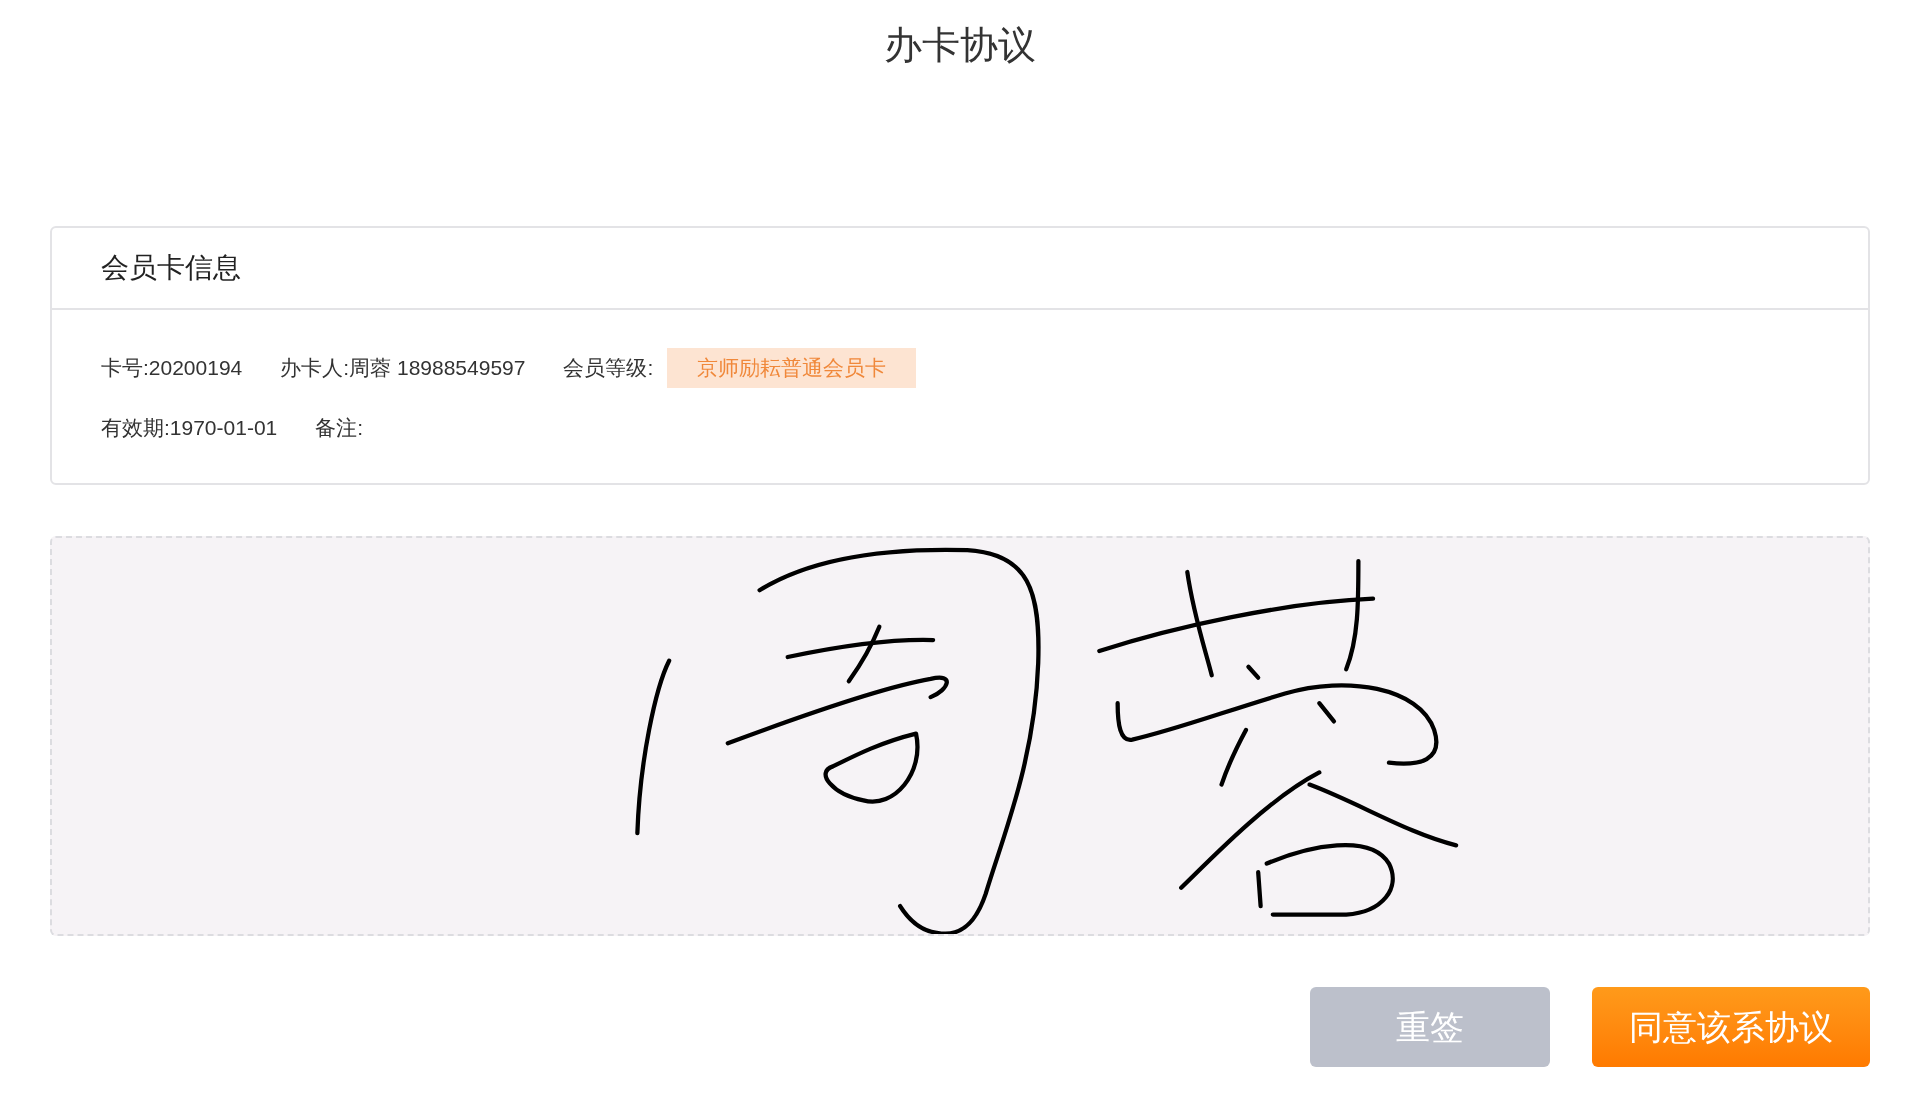 This screenshot has height=1116, width=1920. I want to click on info-text: 备注:, so click(339, 428).